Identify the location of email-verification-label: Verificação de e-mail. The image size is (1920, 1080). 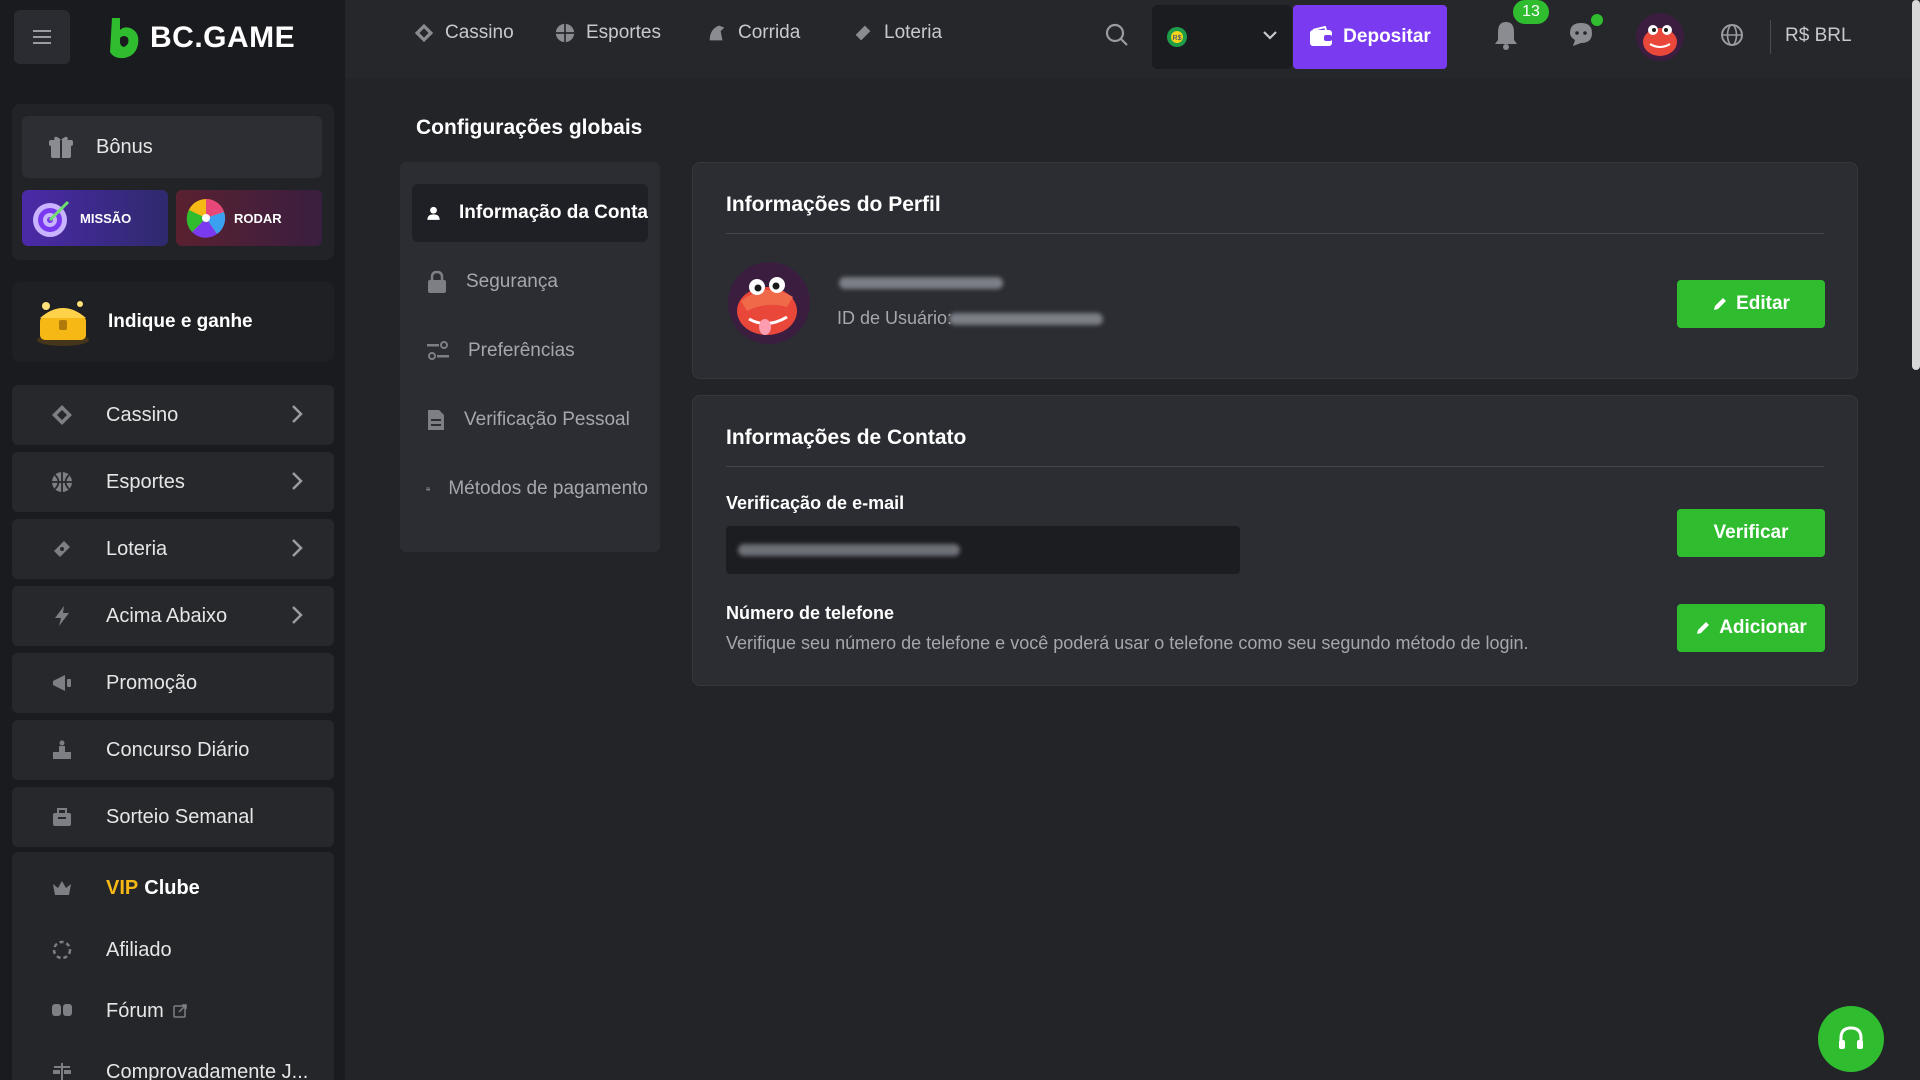
(815, 503).